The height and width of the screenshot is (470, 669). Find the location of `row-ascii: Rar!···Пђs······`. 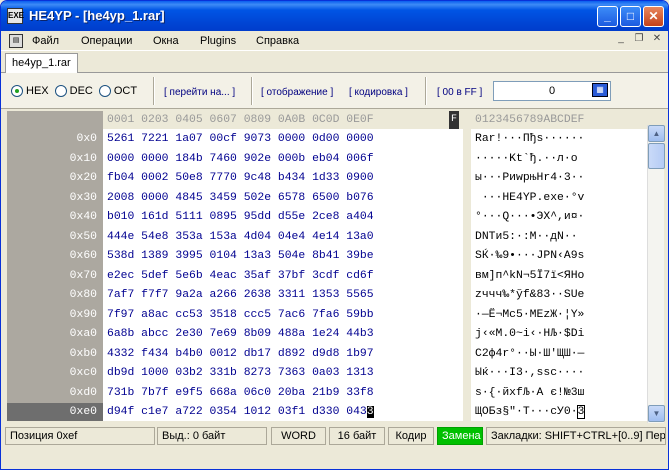

row-ascii: Rar!···Пђs······ is located at coordinates (529, 139).